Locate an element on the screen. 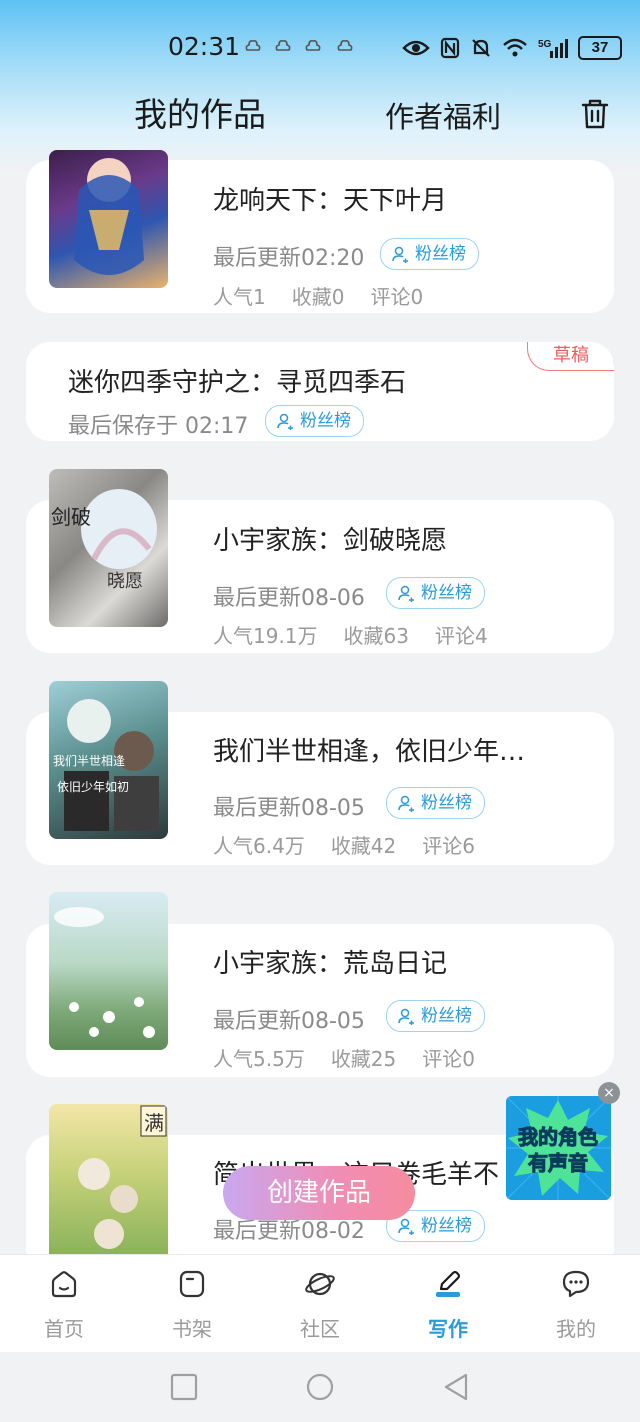 The image size is (640, 1422). work-stats: 人气19.1万 收藏63 评论4 is located at coordinates (363, 634).